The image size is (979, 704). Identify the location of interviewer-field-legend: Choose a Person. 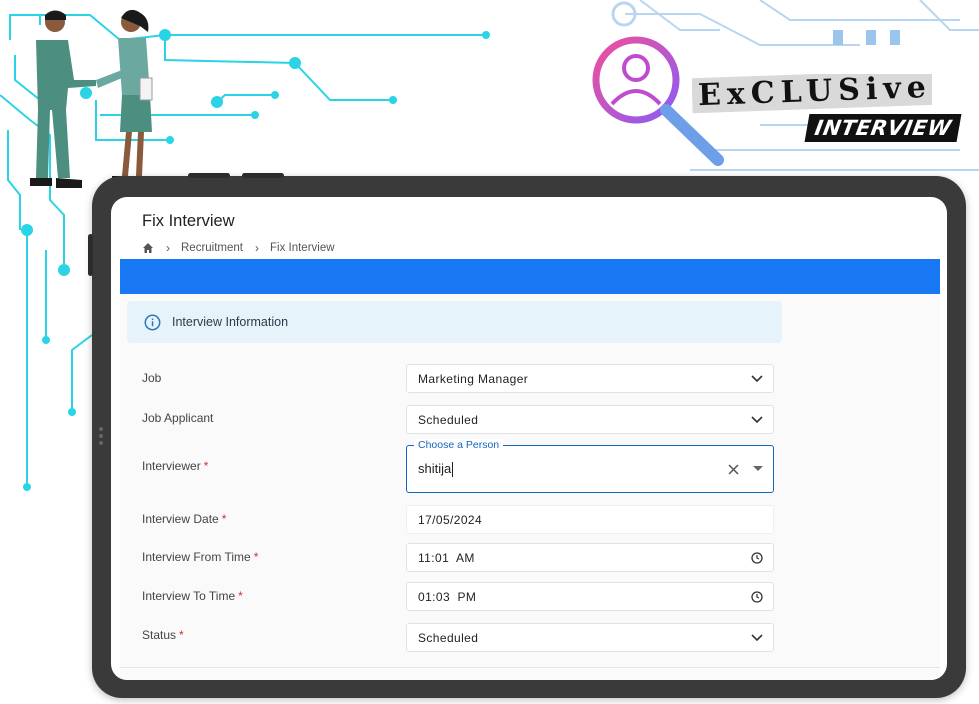
(459, 445).